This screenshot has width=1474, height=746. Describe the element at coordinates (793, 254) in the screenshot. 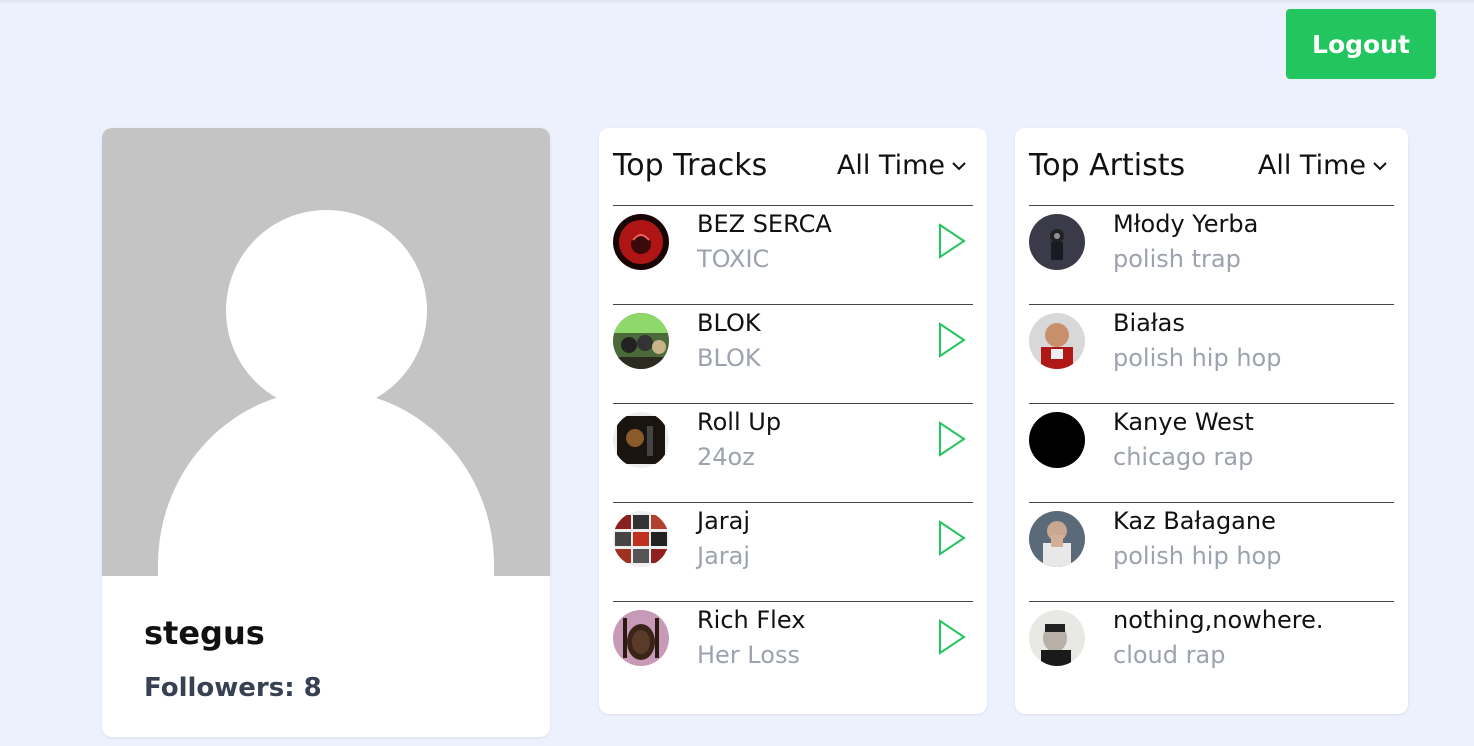

I see `track-row: BEZ SERCA TOXIC` at that location.